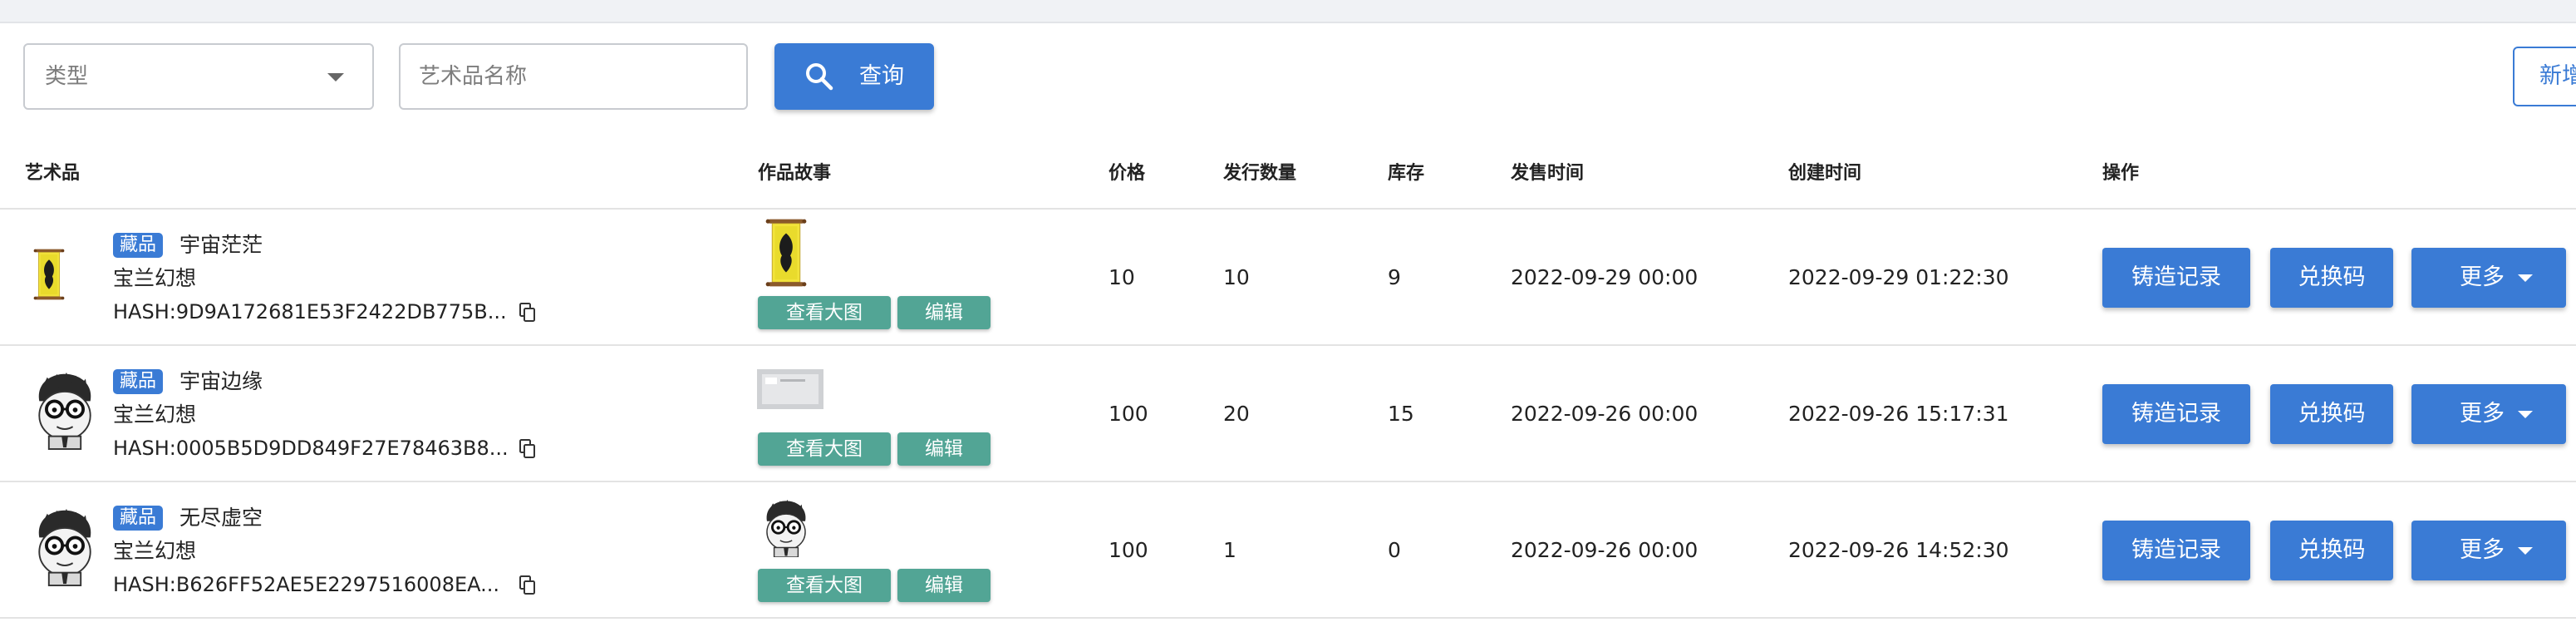 This screenshot has height=627, width=2576. I want to click on document-screenshot-icon, so click(790, 389).